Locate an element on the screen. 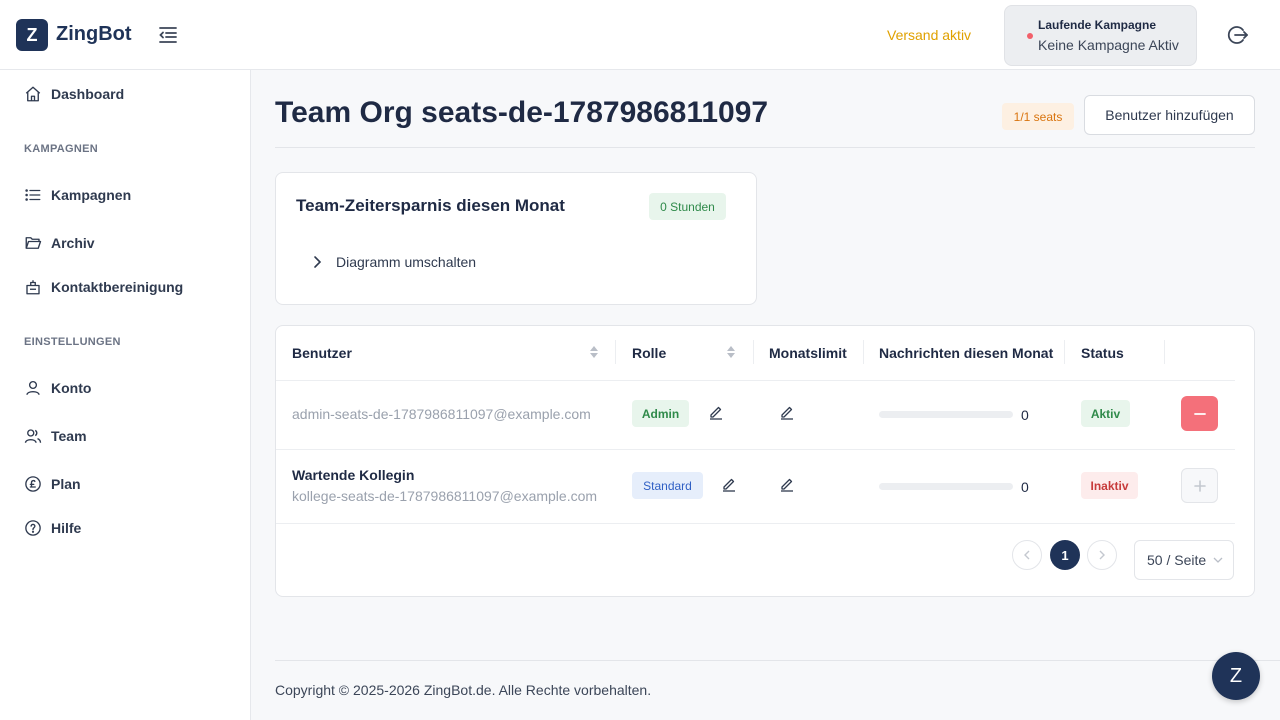 Image resolution: width=1280 pixels, height=720 pixels. sidebar-item-plan: Plan is located at coordinates (52, 484).